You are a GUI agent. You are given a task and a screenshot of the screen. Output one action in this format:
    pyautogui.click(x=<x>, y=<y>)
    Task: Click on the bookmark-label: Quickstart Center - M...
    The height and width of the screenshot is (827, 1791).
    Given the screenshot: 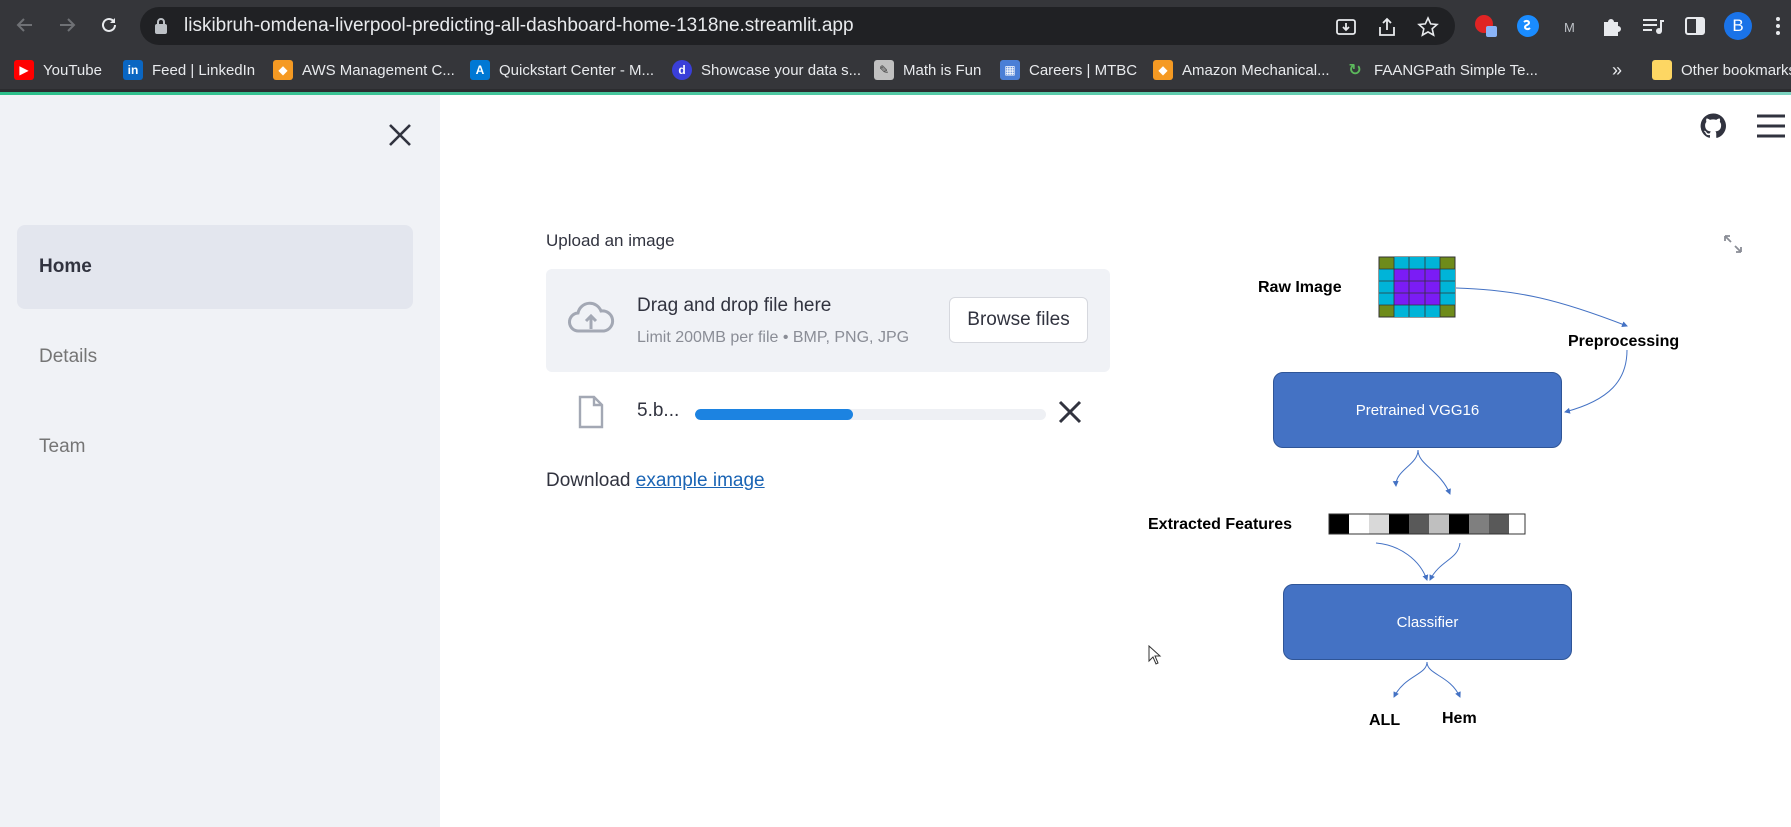 What is the action you would take?
    pyautogui.click(x=577, y=70)
    